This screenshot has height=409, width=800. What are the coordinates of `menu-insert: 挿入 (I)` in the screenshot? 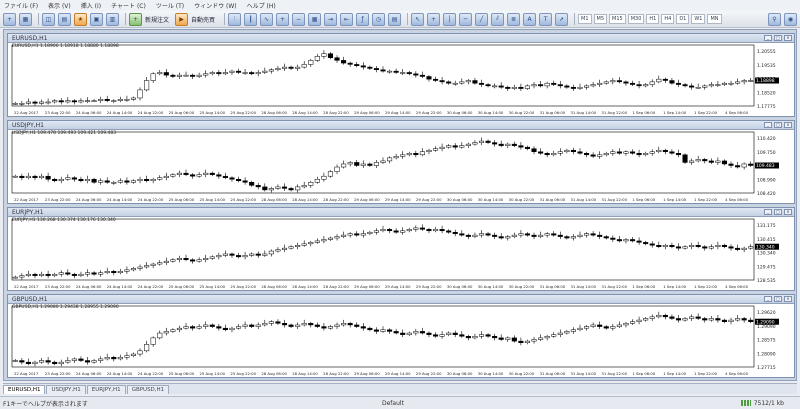 It's located at (91, 5).